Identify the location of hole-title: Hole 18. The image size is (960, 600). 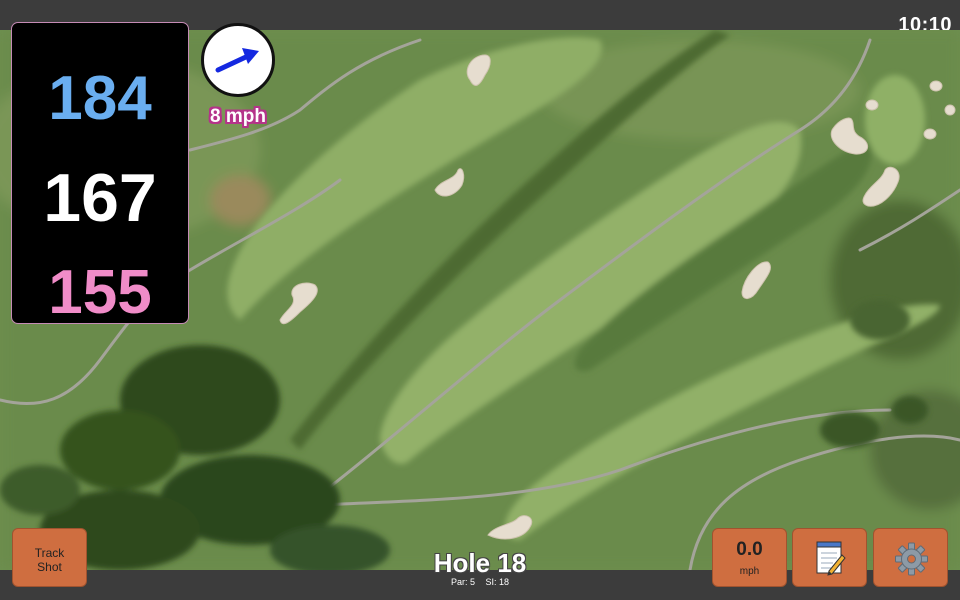
(480, 563).